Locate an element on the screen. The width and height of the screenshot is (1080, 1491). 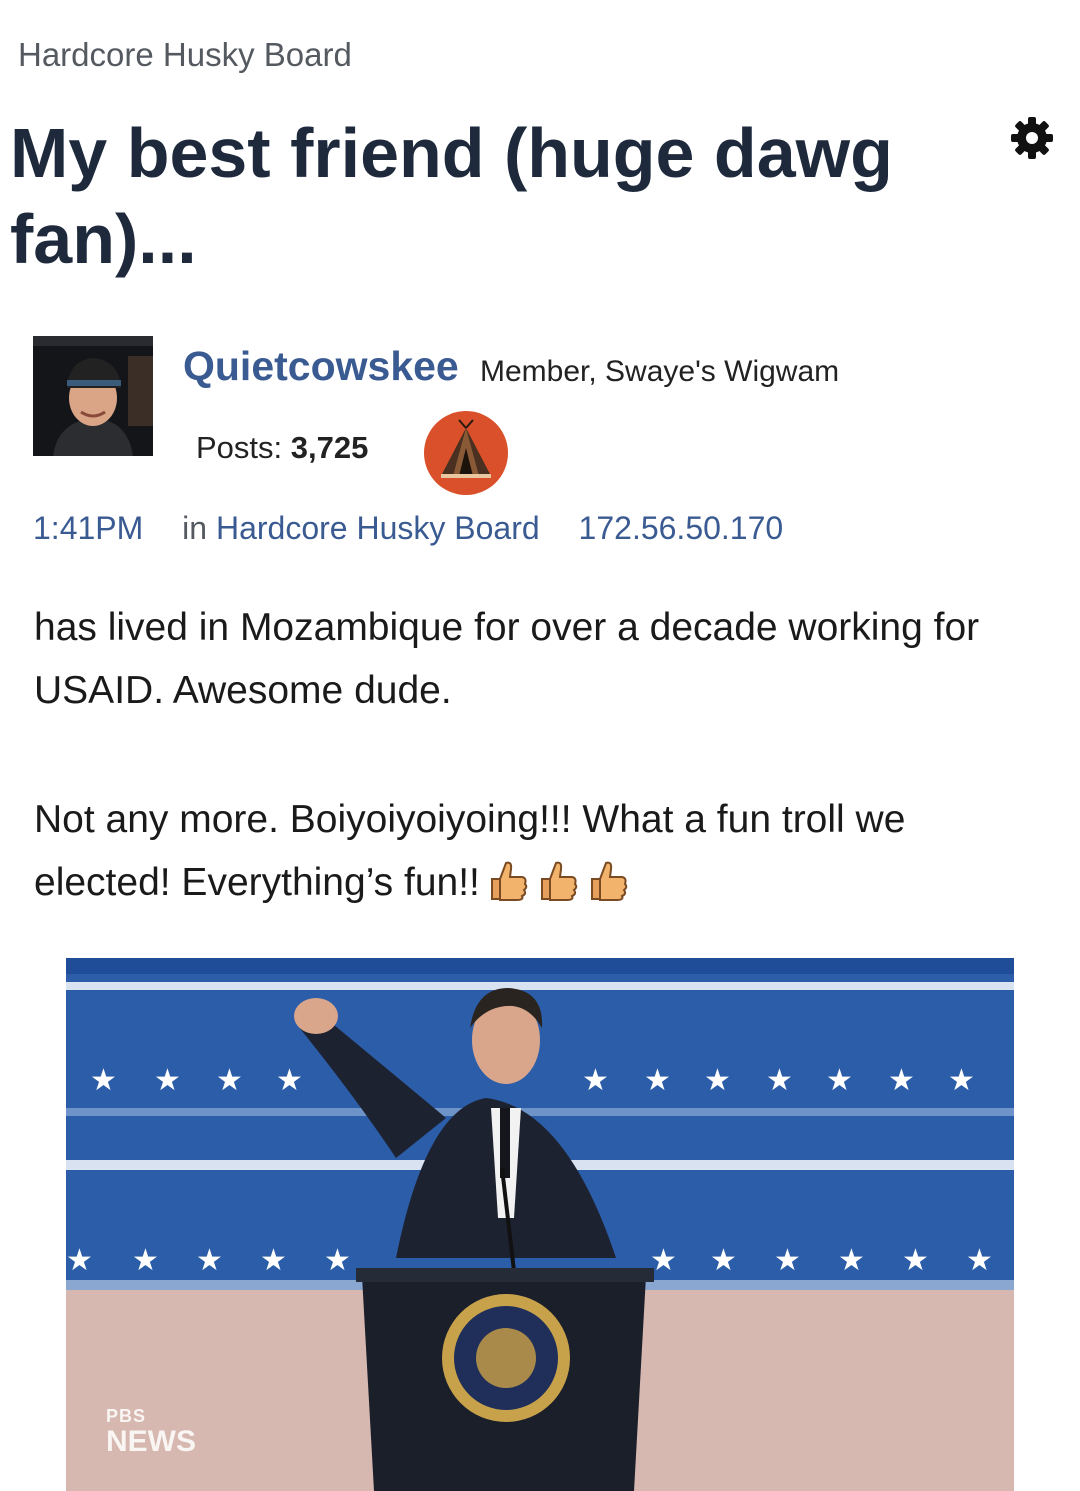
posts-label: Posts: is located at coordinates (239, 447).